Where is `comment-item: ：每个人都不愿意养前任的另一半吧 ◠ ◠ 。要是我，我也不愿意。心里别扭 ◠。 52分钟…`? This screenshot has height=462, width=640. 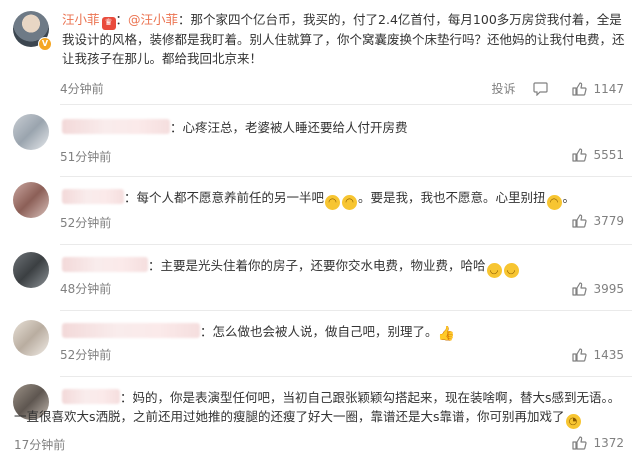
comment-item: ：每个人都不愿意养前任的另一半吧 ◠ ◠ 。要是我，我也不愿意。心里别扭 ◠。 52分钟… is located at coordinates (320, 209).